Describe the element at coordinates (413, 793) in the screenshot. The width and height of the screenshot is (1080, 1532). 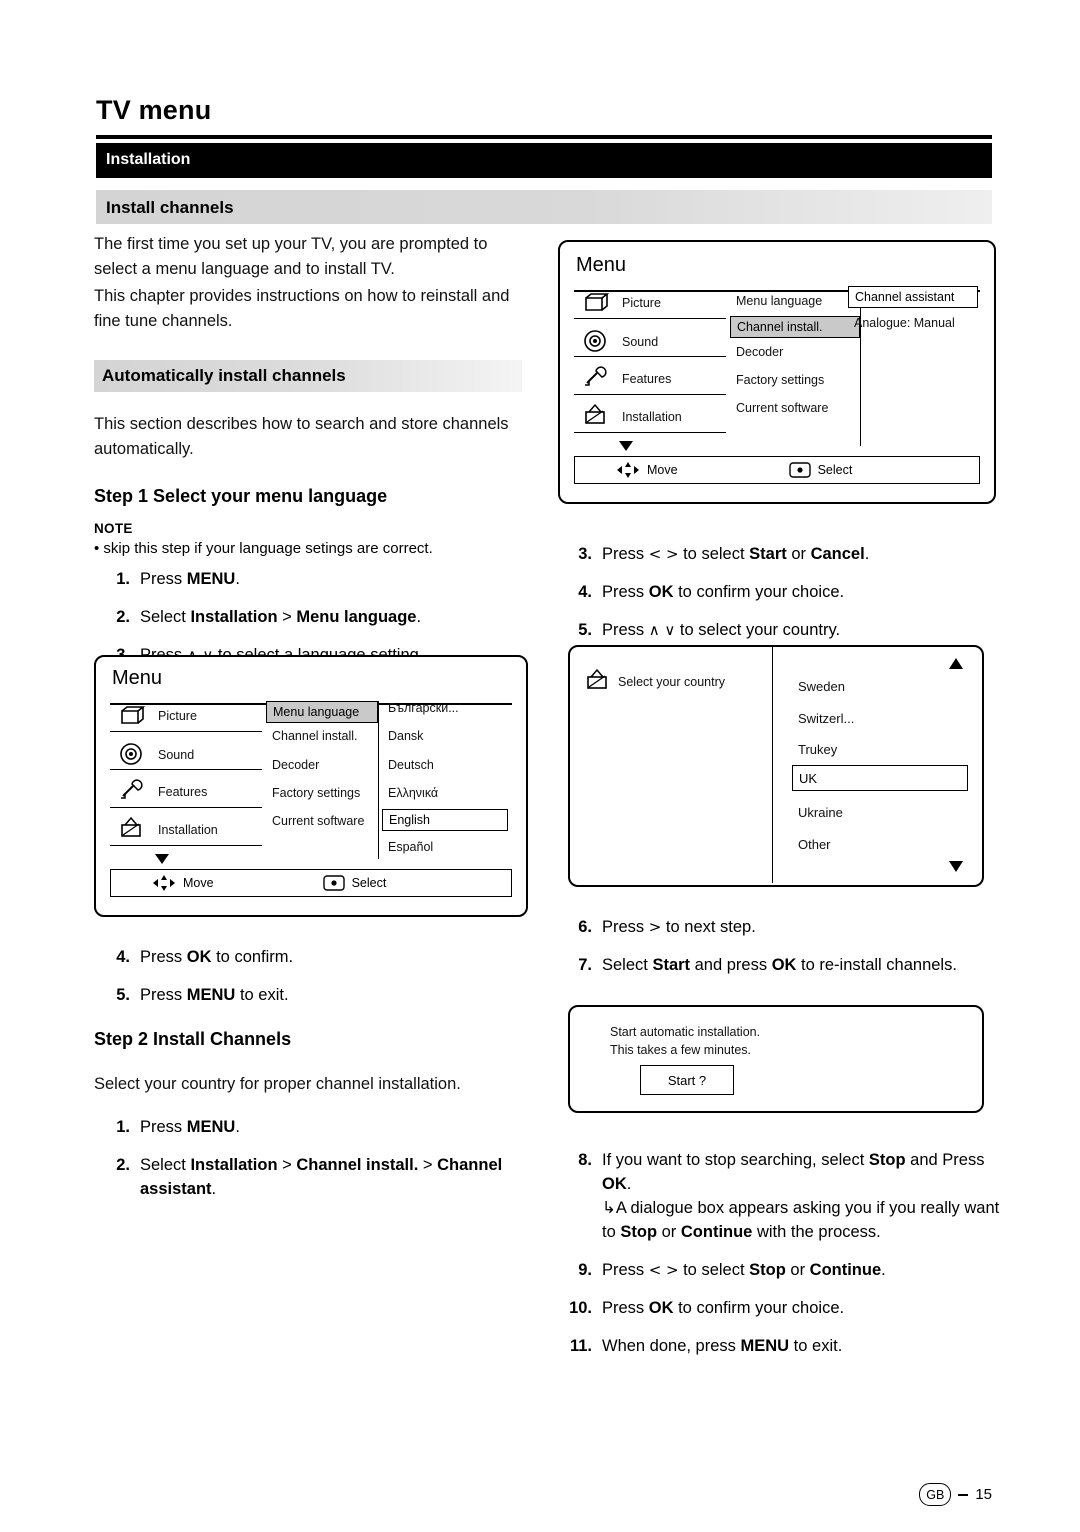
I see `menu-left-lang-3: Ελληνικά` at that location.